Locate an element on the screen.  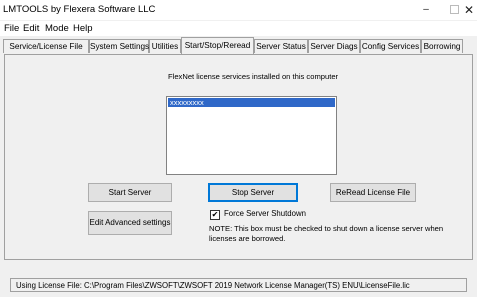
menu-file: File is located at coordinates (11, 28).